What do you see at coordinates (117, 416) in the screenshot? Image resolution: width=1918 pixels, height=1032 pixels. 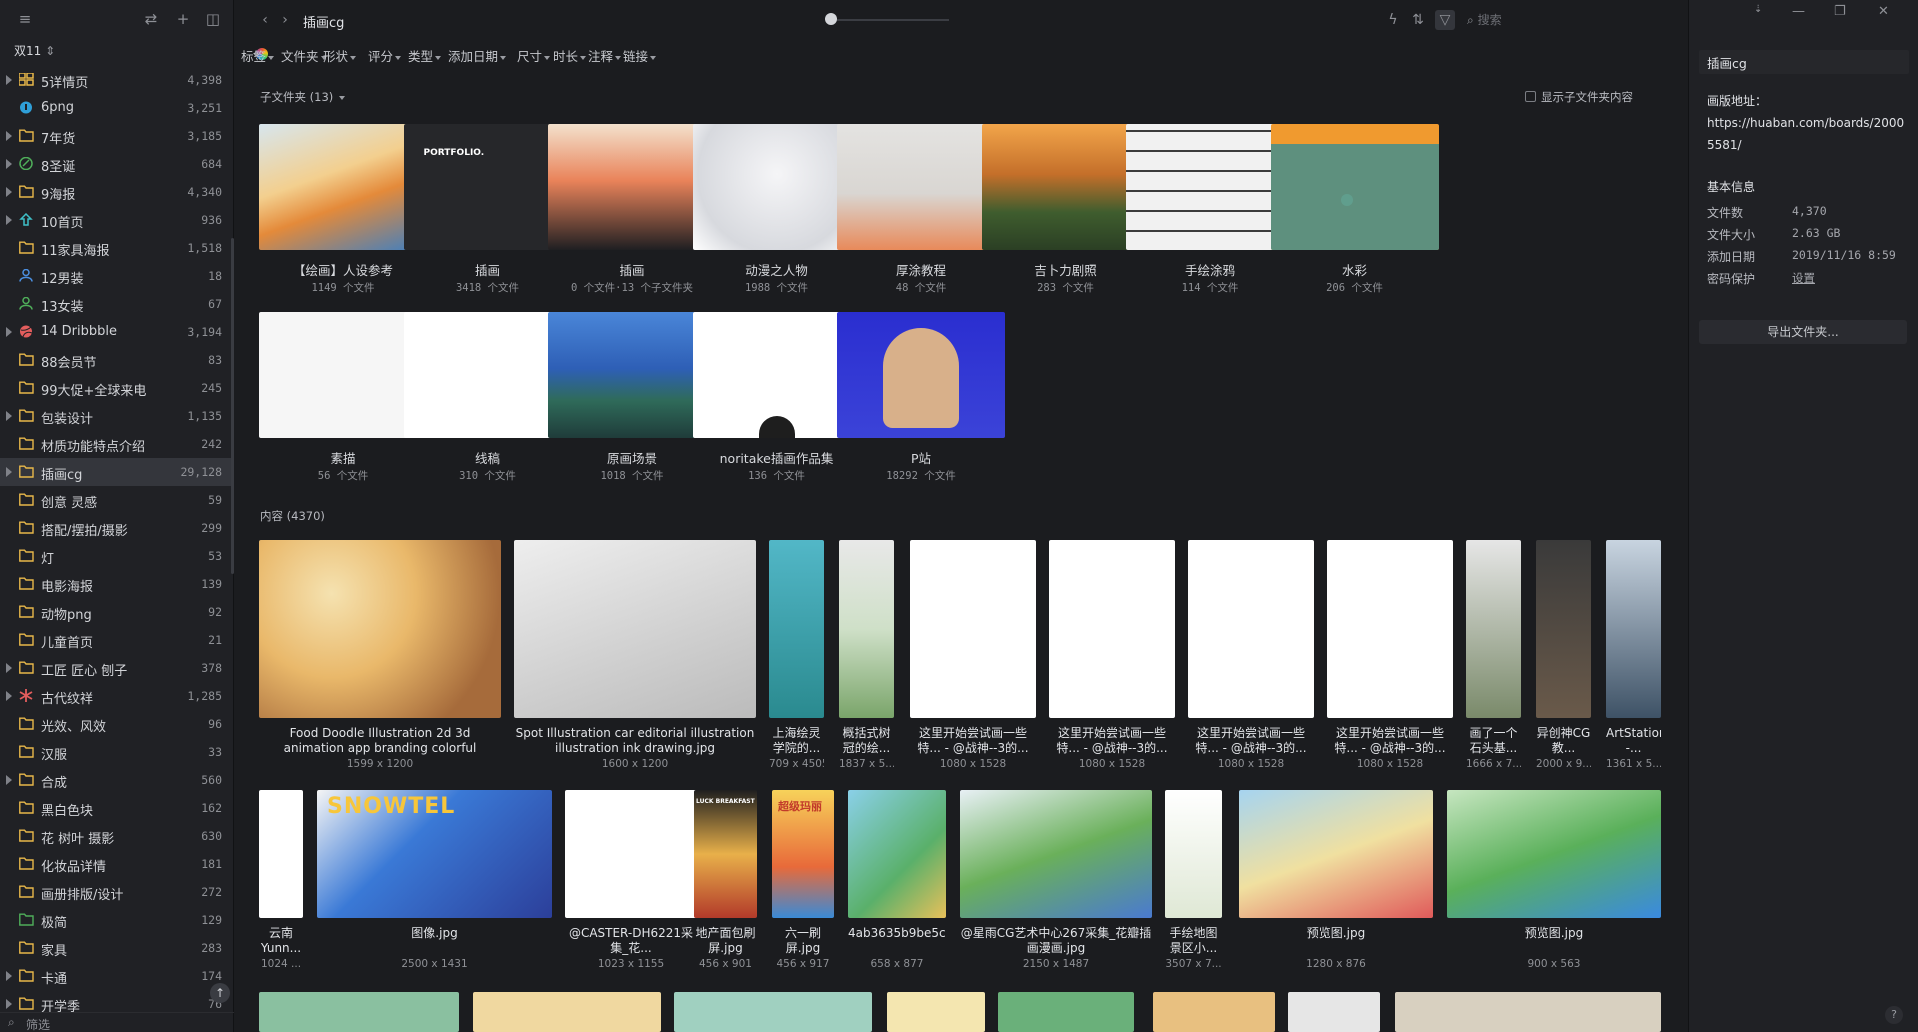 I see `sidebar-folder-item: 包装设计 1,135` at bounding box center [117, 416].